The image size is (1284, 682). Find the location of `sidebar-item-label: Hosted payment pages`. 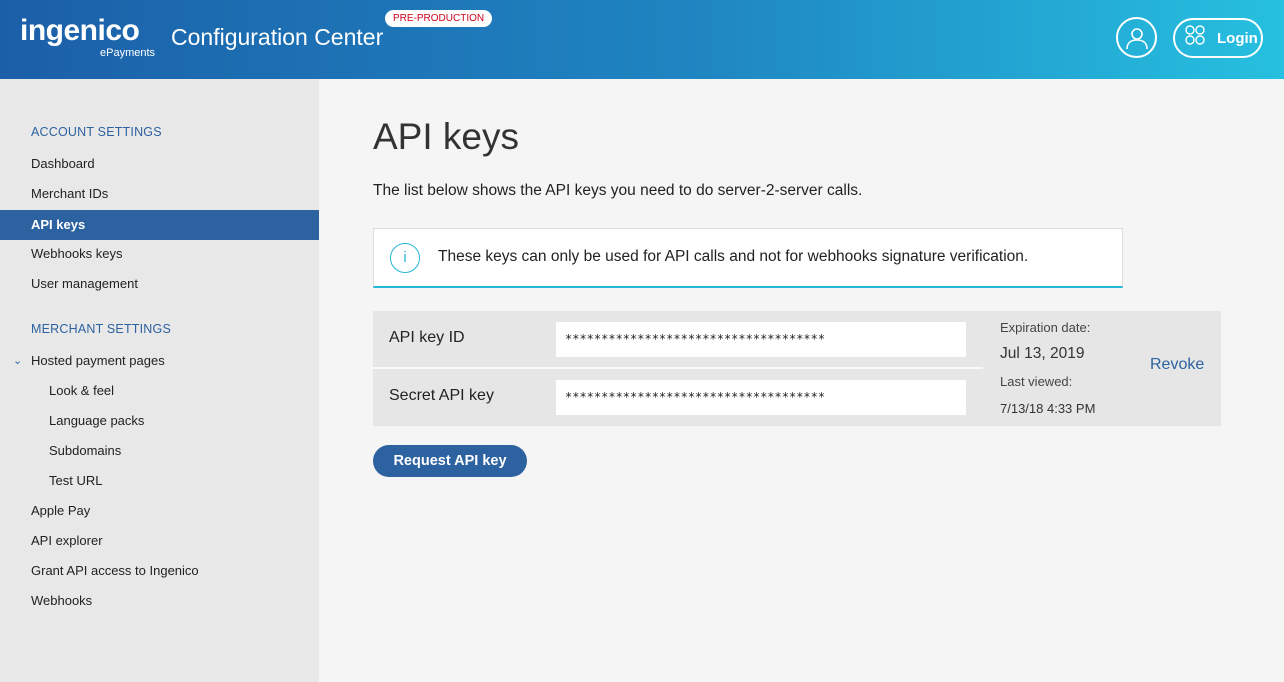

sidebar-item-label: Hosted payment pages is located at coordinates (98, 360).